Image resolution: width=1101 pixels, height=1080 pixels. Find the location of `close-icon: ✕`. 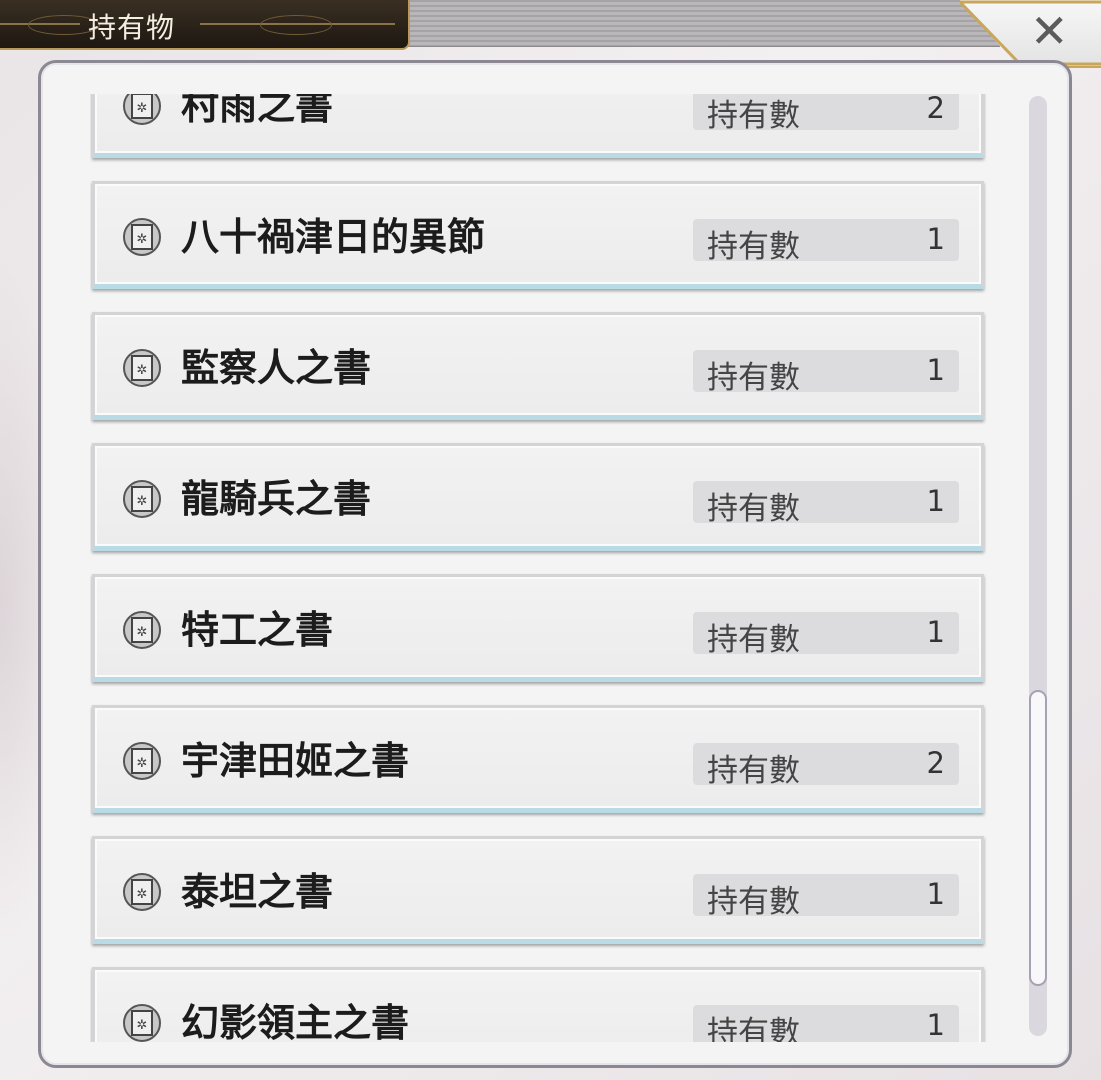

close-icon: ✕ is located at coordinates (1049, 31).